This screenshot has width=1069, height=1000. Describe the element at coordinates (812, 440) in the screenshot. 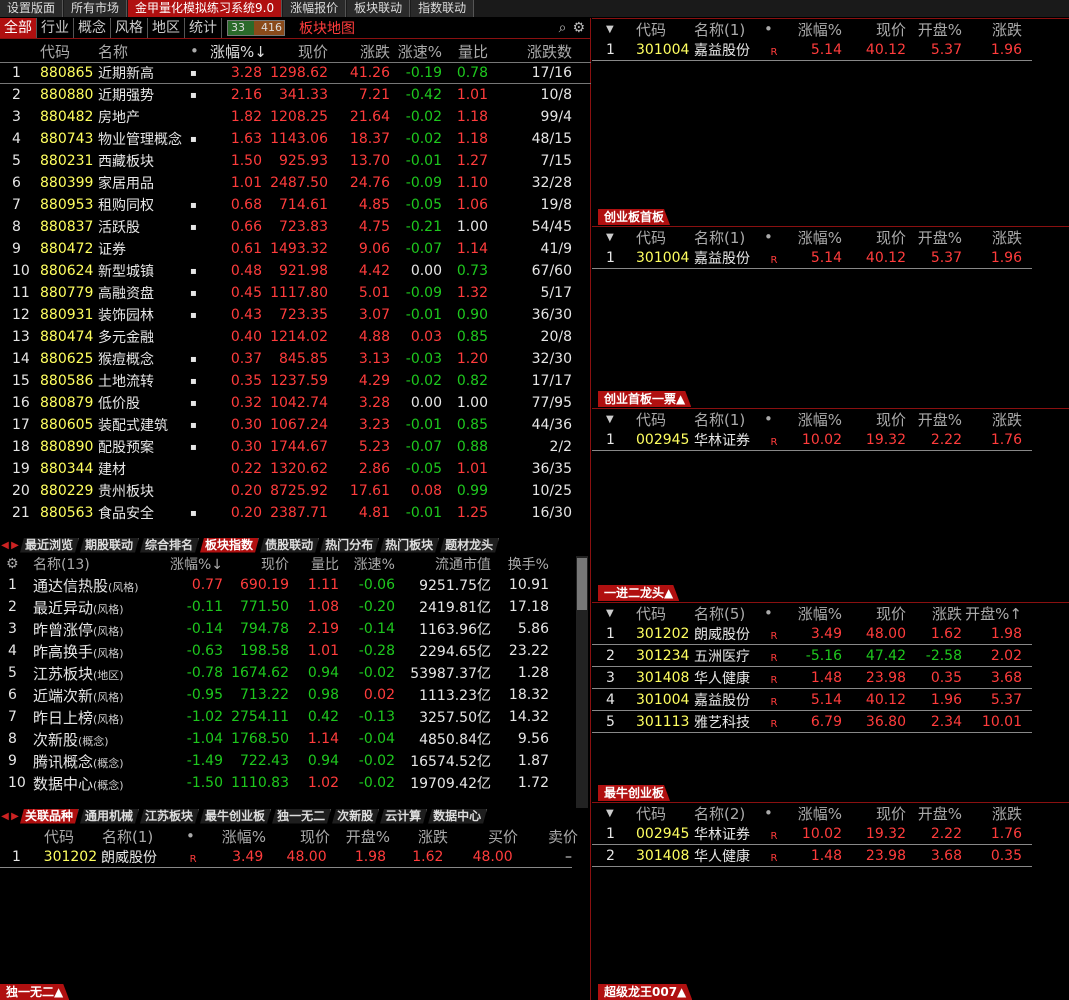

I see `table-row: 1 002945 华林证券 R 10.02 19.32 2.22 1.76` at that location.